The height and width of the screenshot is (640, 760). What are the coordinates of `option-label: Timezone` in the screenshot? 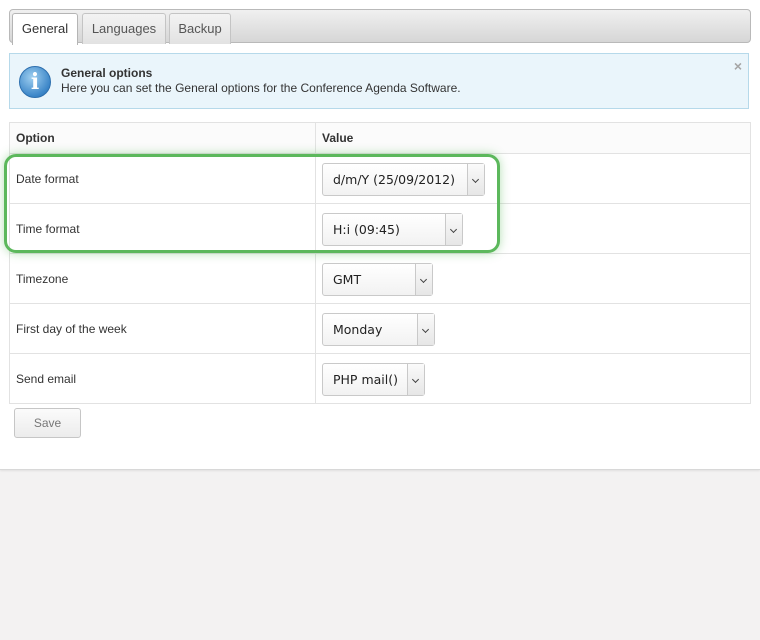 It's located at (42, 278).